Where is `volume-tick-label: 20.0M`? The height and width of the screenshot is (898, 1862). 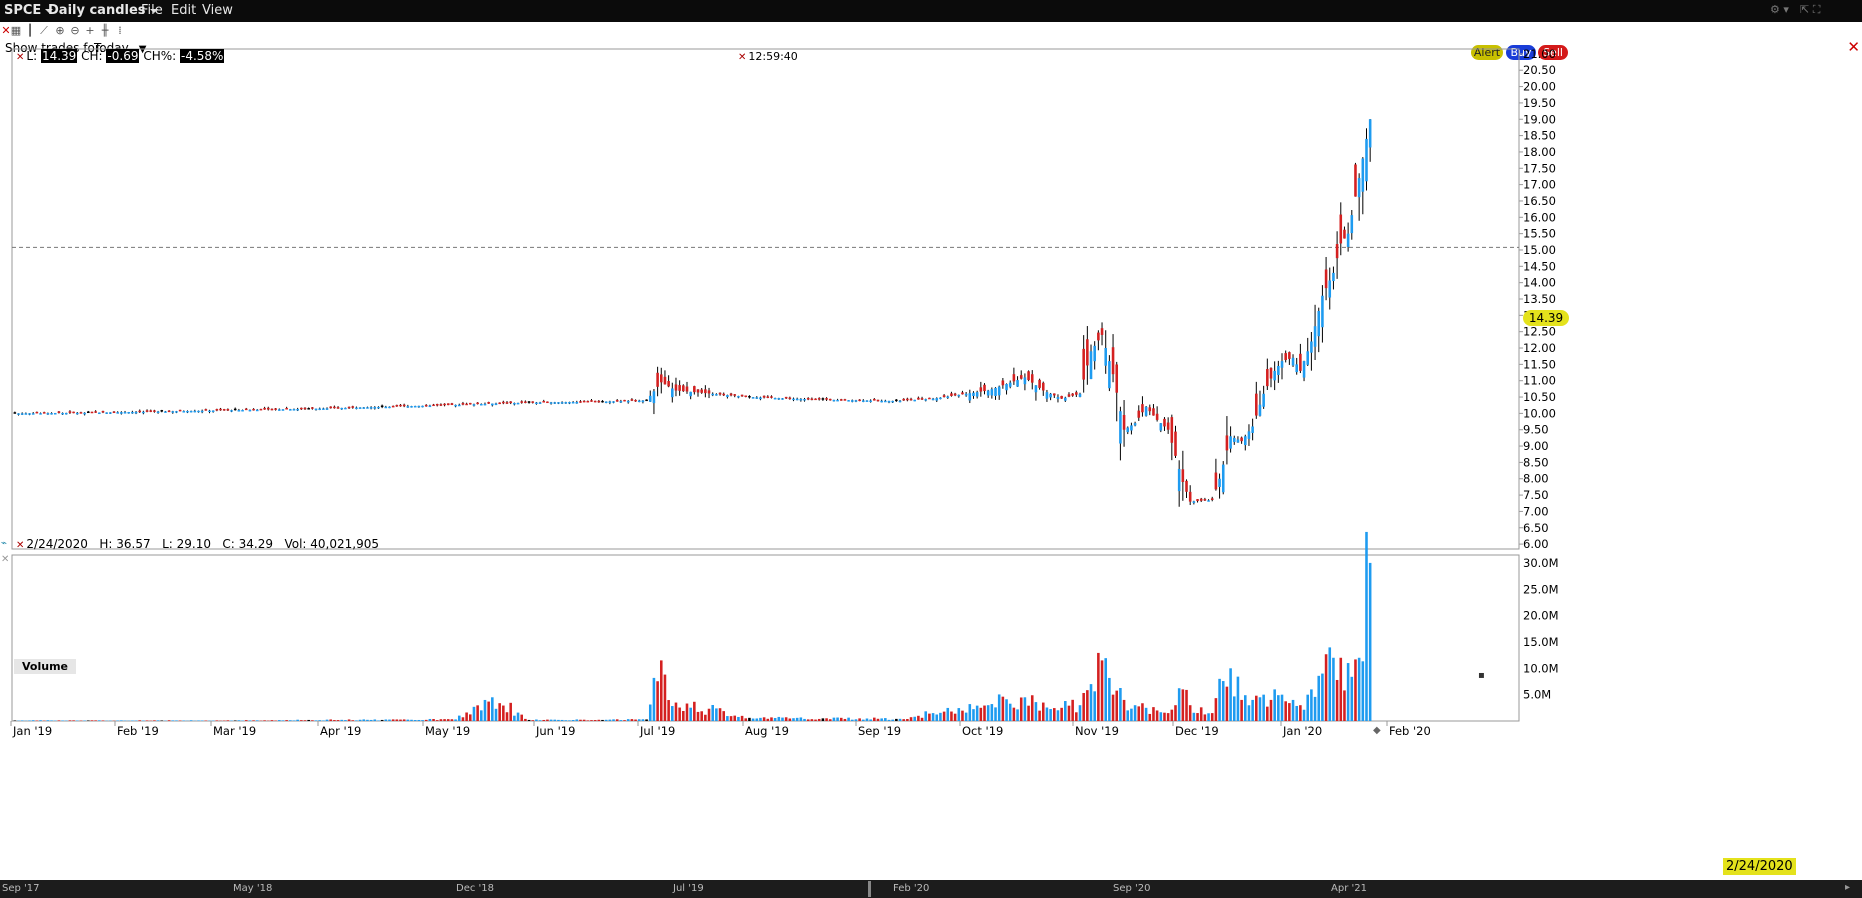
volume-tick-label: 20.0M is located at coordinates (1541, 616).